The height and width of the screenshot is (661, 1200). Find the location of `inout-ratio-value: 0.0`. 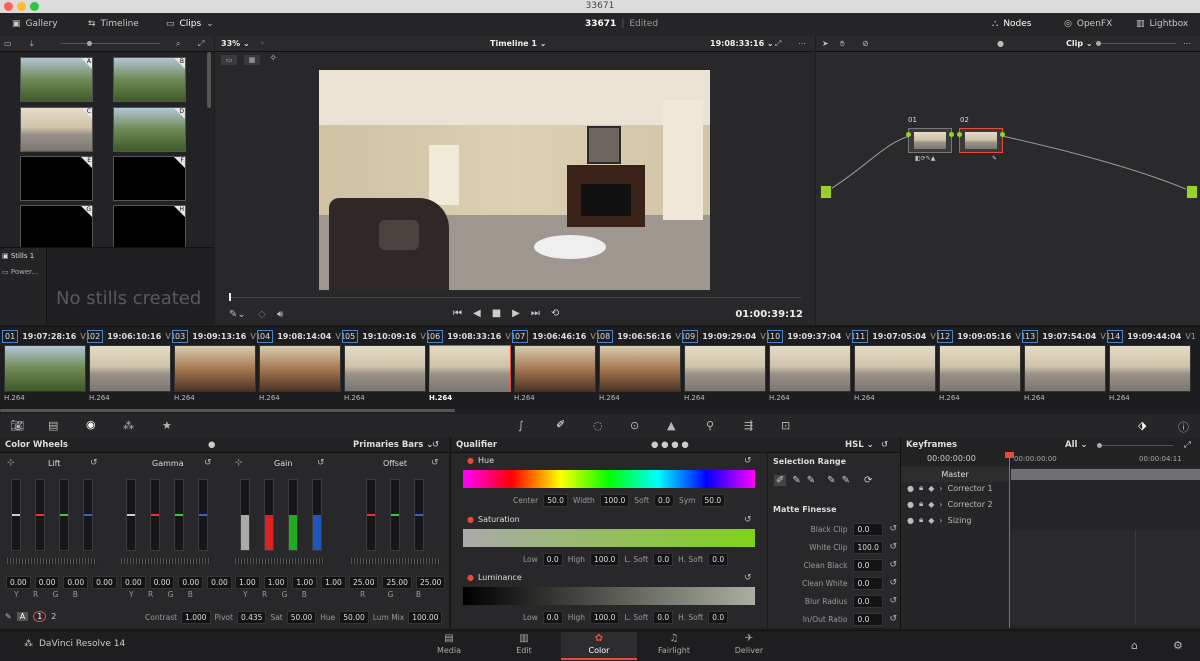

inout-ratio-value: 0.0 is located at coordinates (868, 619).